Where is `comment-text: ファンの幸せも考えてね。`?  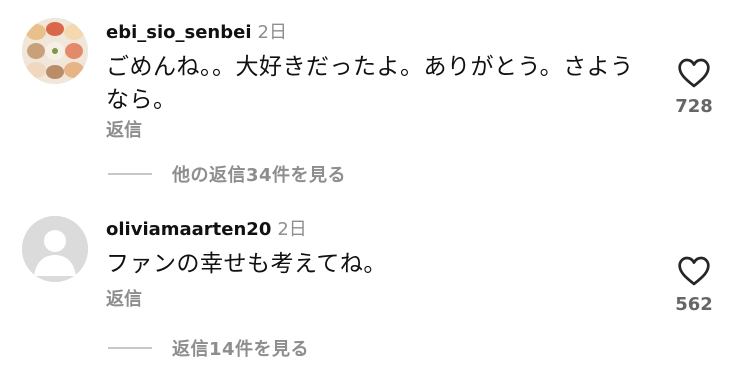
comment-text: ファンの幸せも考えてね。 is located at coordinates (246, 264).